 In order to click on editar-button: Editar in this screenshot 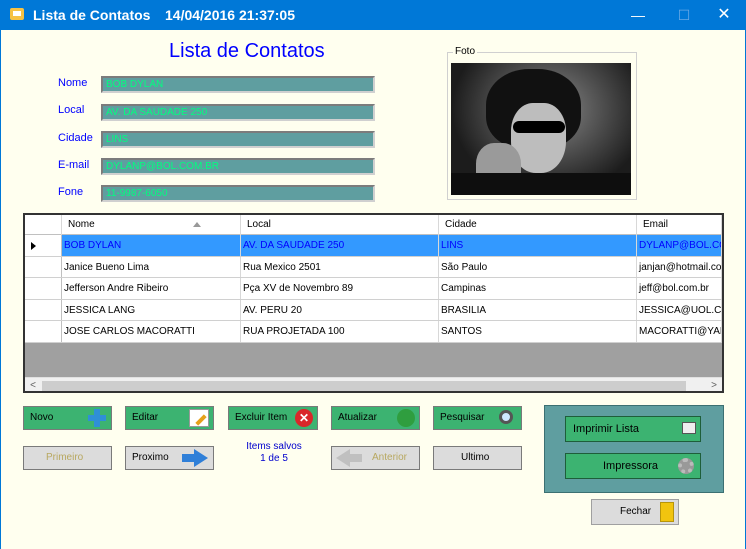, I will do `click(169, 418)`.